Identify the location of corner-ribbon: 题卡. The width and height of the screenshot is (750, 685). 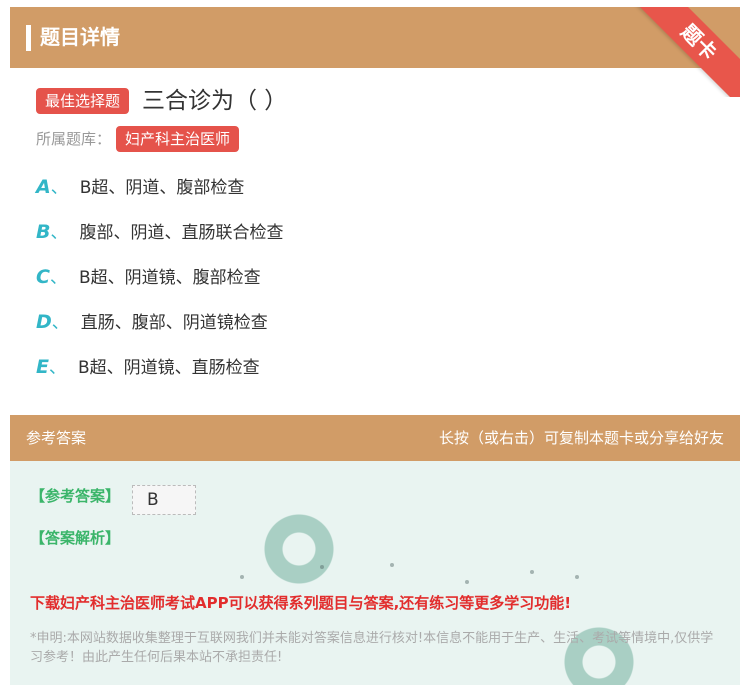
(685, 52).